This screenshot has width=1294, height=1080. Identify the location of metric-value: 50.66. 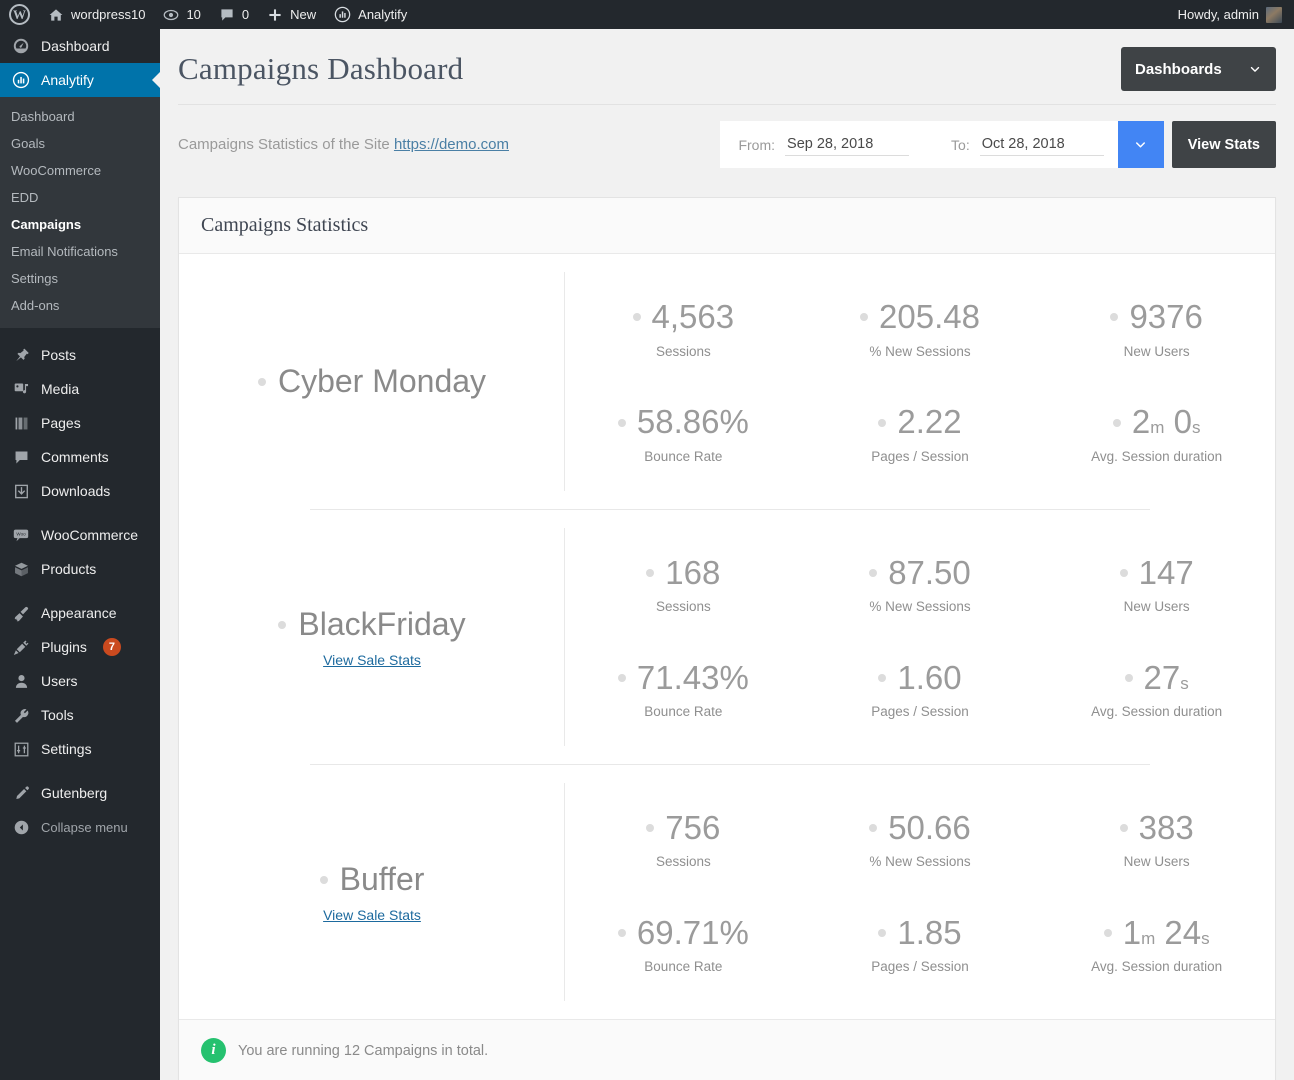
(920, 828).